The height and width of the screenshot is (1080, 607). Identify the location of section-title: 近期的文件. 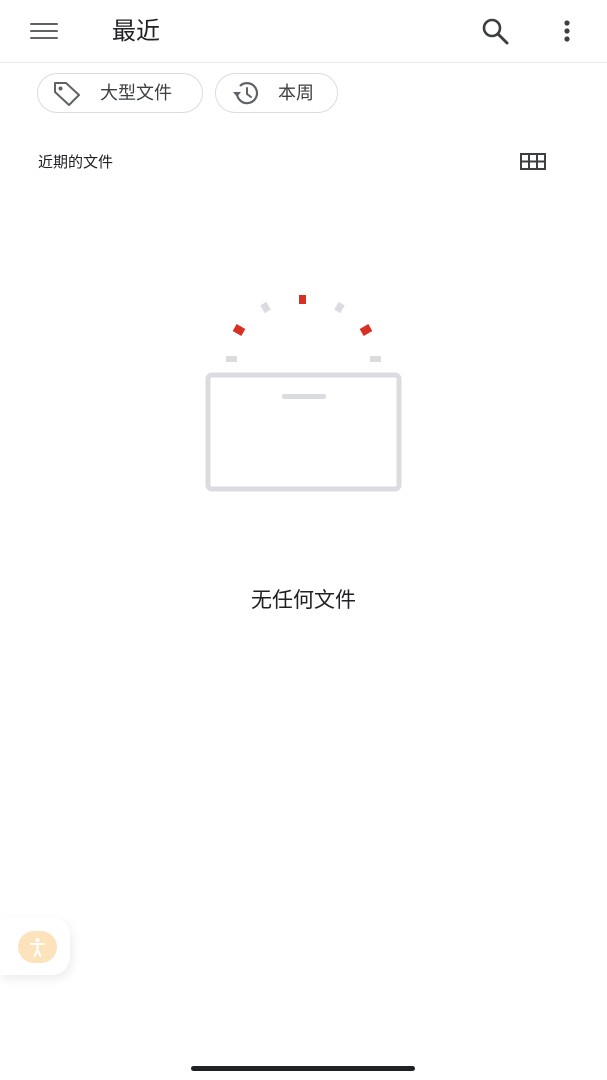
(76, 162).